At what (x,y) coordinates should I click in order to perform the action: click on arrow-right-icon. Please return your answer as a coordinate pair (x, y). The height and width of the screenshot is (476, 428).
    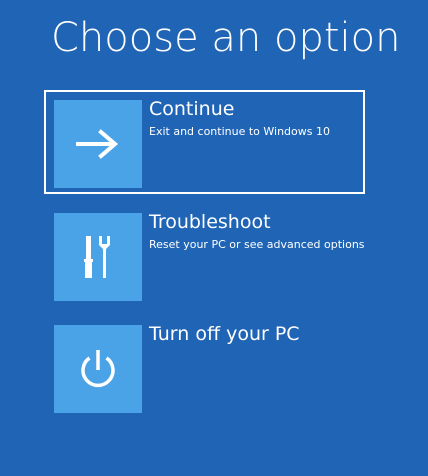
    Looking at the image, I should click on (97, 144).